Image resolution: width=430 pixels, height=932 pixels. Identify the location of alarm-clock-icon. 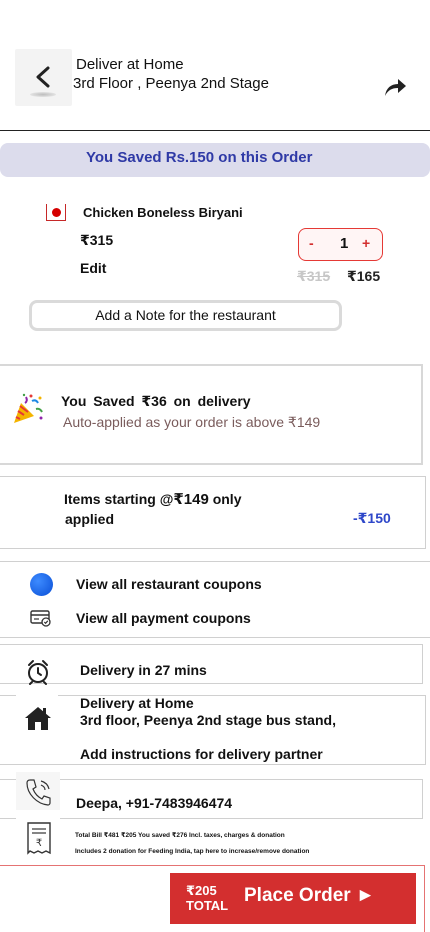
(38, 672).